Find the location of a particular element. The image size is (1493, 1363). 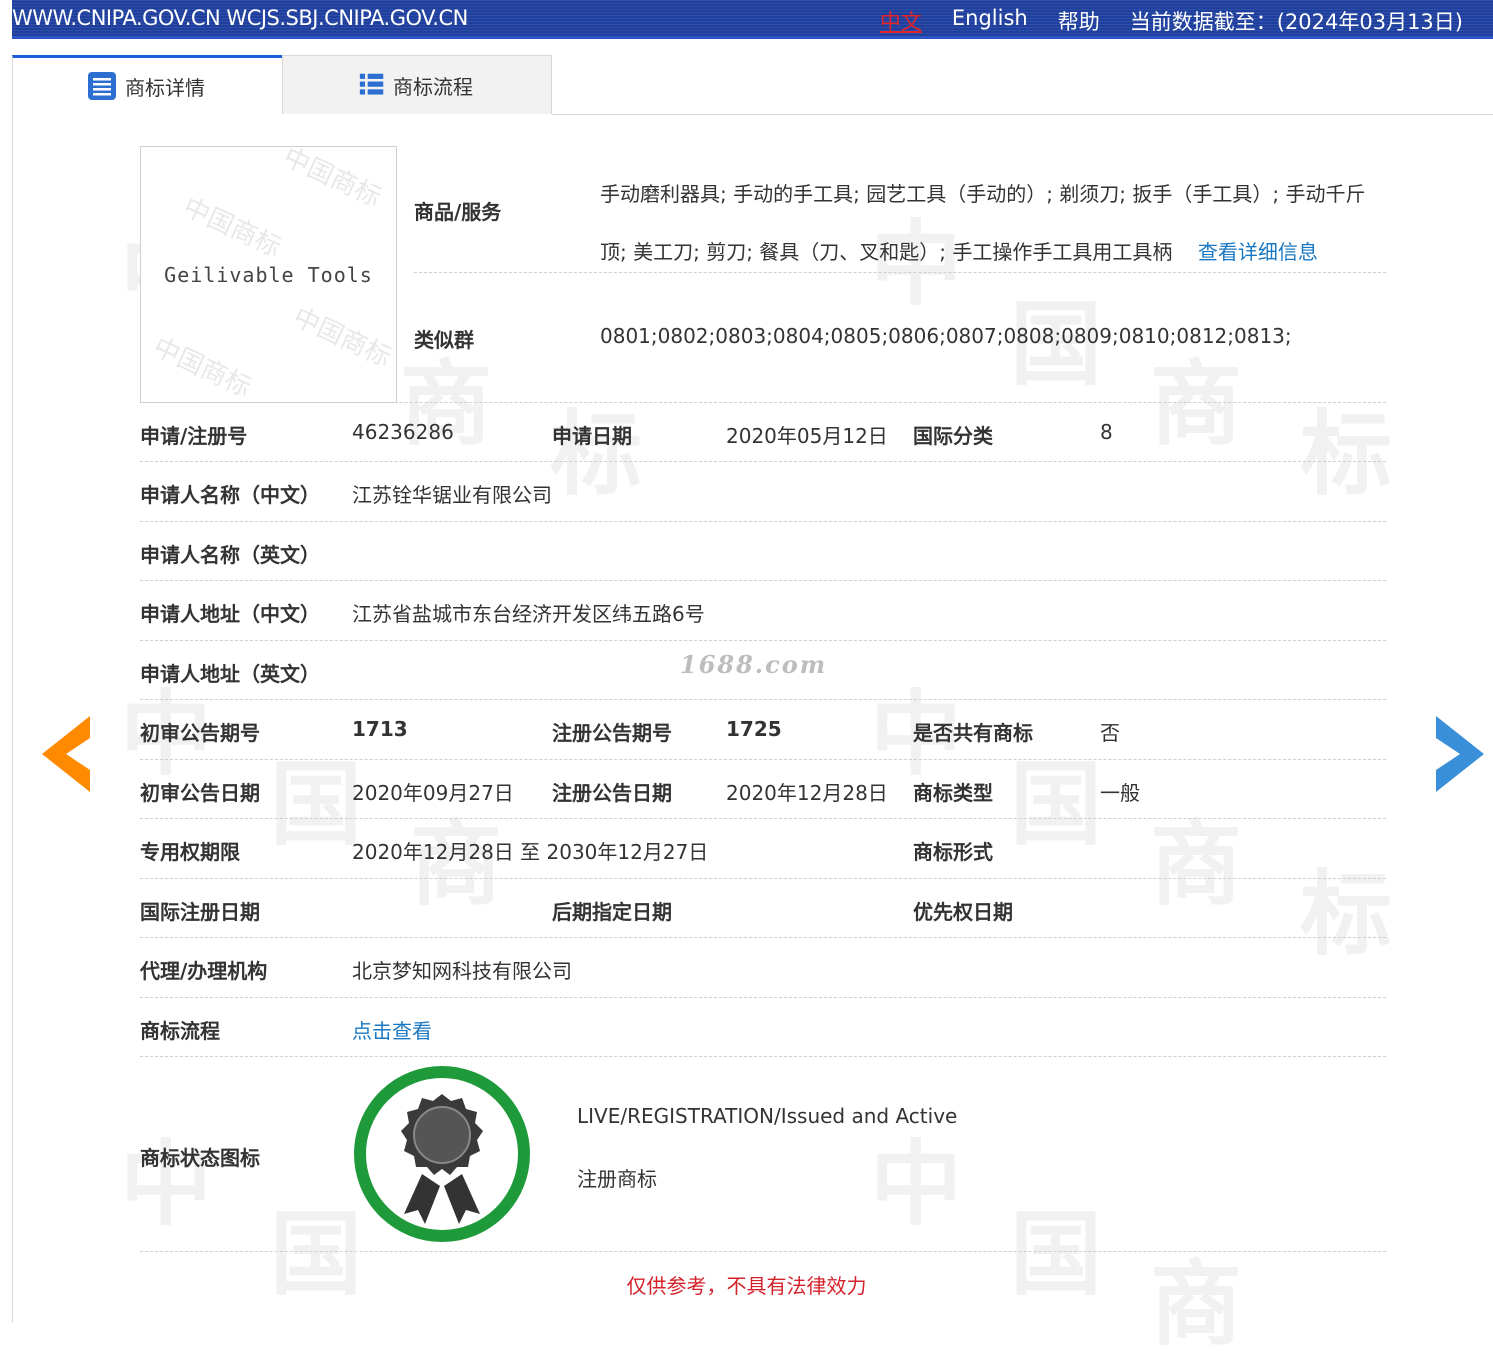

list-icon is located at coordinates (371, 84).